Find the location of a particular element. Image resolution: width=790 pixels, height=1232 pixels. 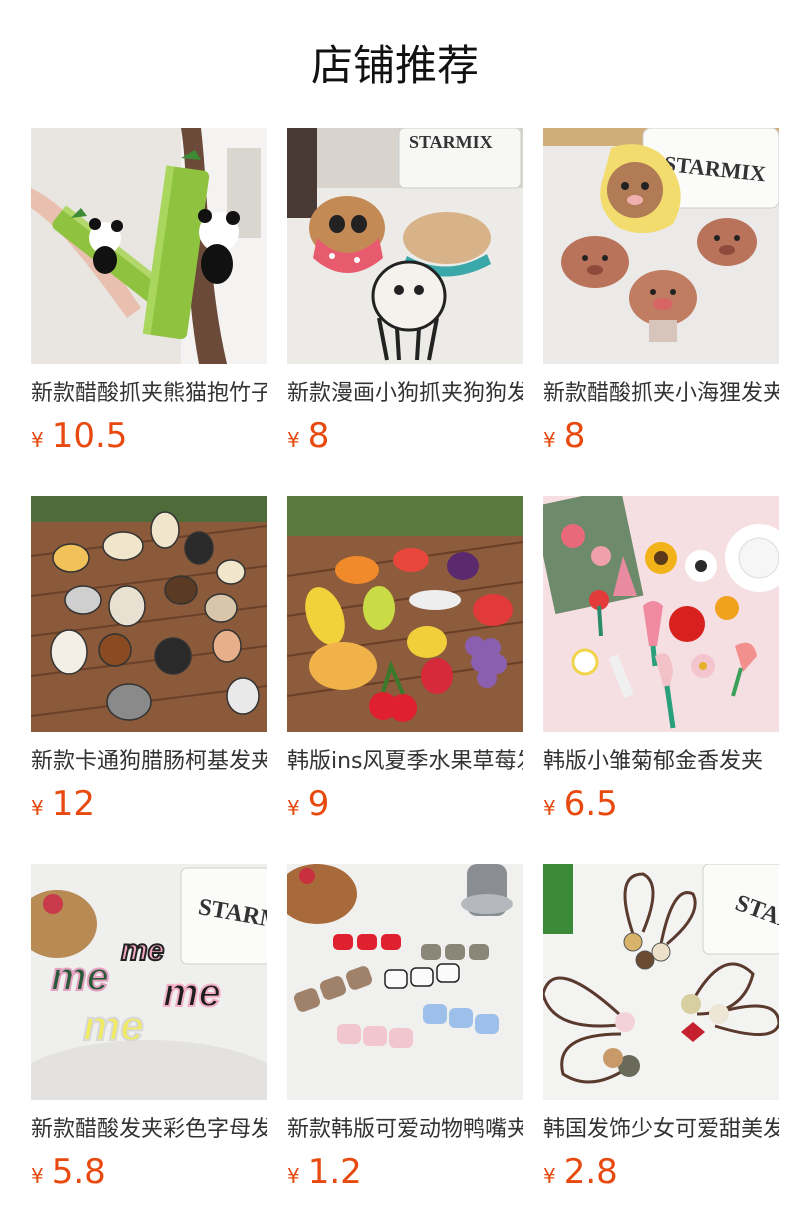

product-price: ¥ 9 is located at coordinates (308, 806).